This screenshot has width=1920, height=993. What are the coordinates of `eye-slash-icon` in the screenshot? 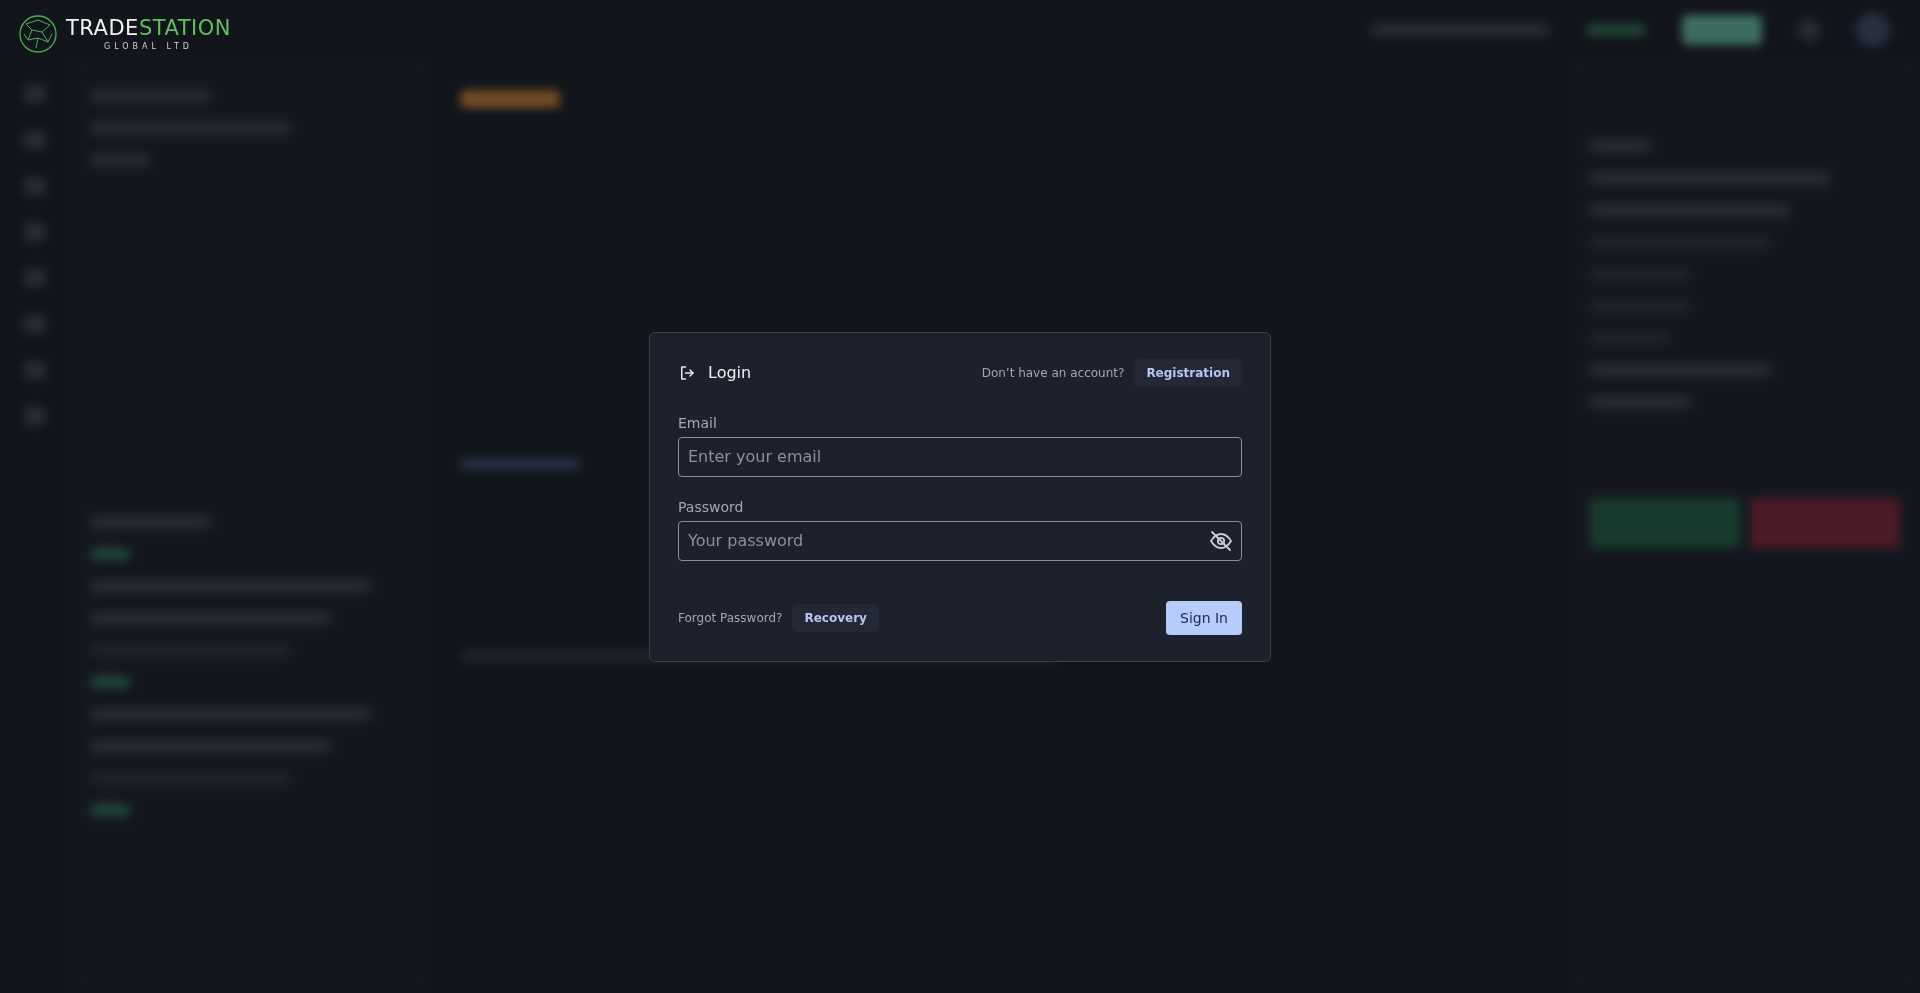 It's located at (1221, 540).